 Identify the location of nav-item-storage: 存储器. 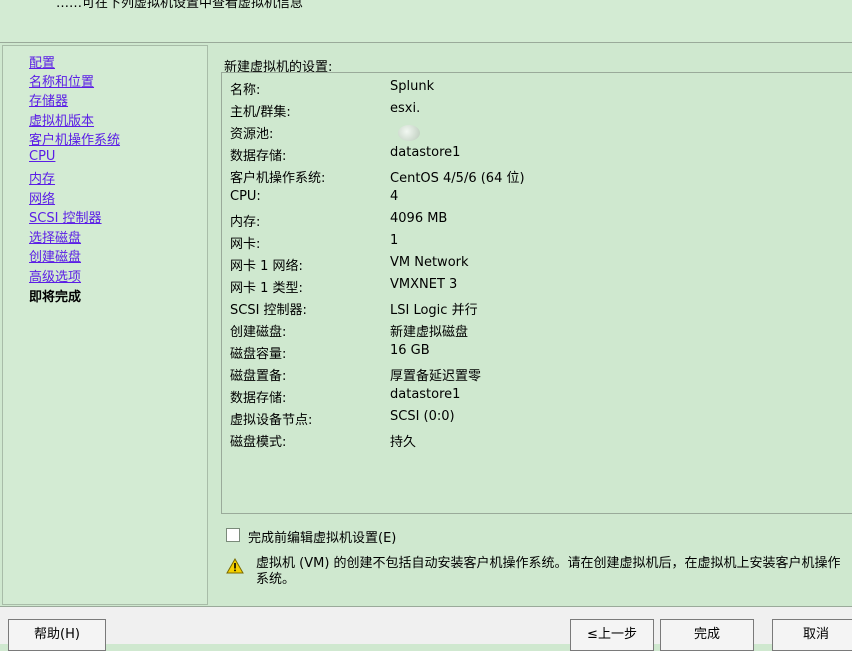
(48, 99).